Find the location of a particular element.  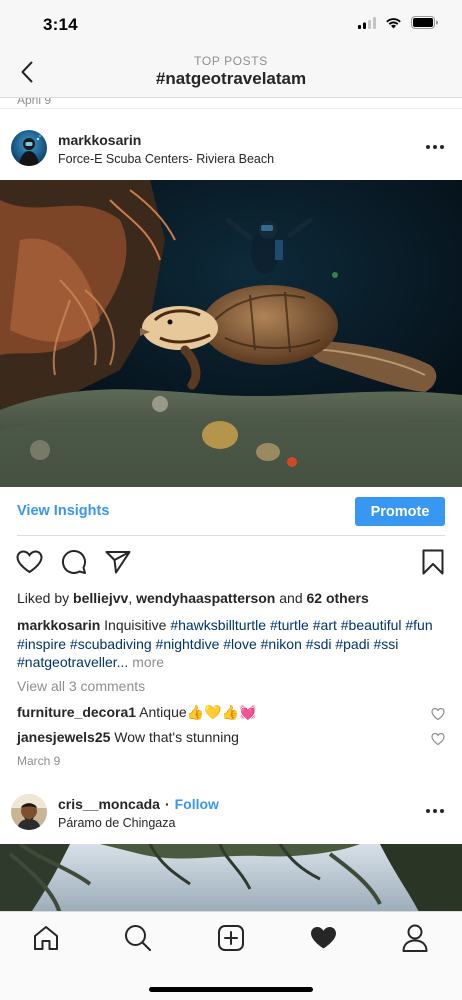

add-post-icon is located at coordinates (231, 938).